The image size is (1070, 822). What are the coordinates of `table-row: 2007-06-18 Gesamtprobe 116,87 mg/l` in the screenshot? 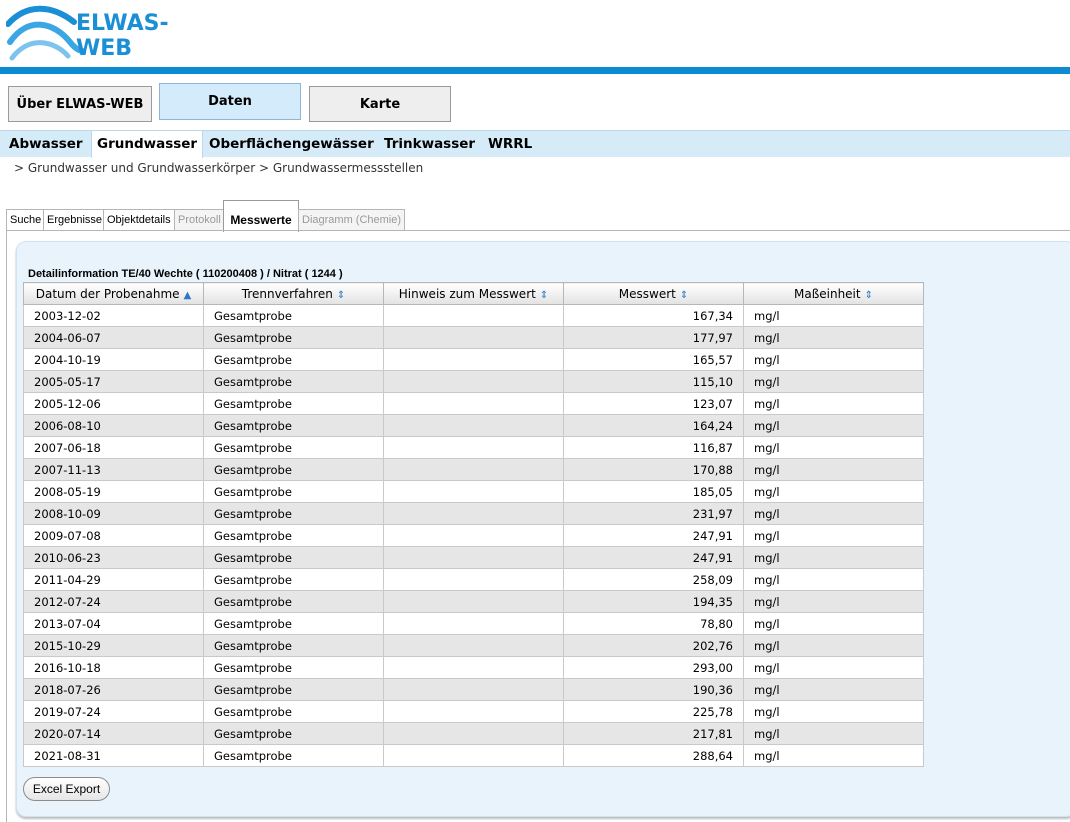 It's located at (473, 447).